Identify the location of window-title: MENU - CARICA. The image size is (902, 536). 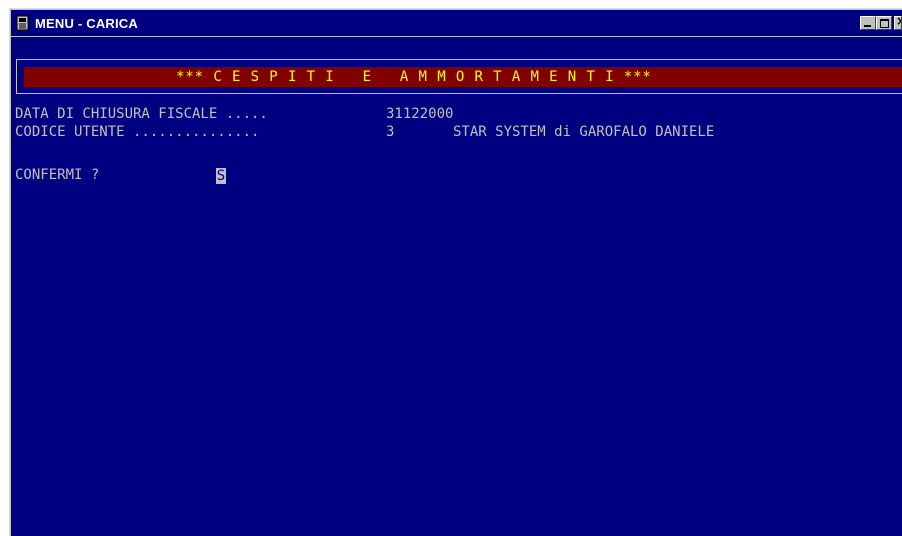
(86, 23).